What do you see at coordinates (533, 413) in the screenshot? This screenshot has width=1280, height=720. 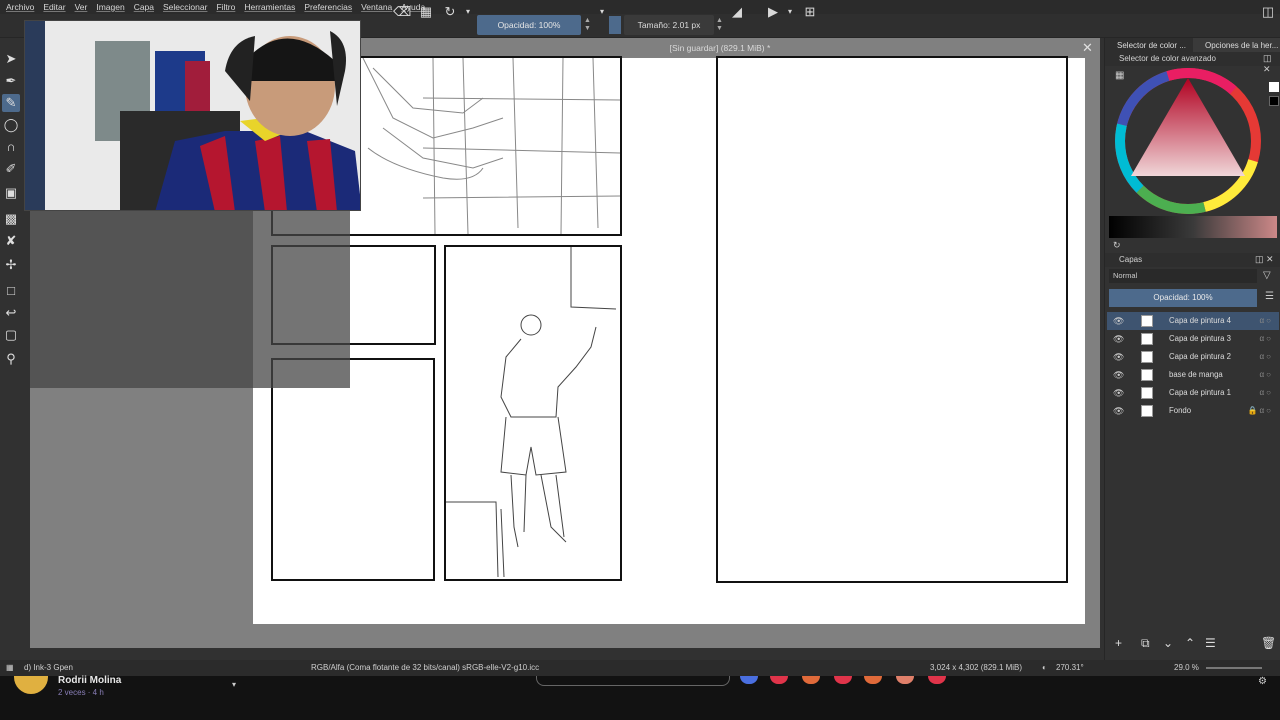 I see `panel-character-sketch` at bounding box center [533, 413].